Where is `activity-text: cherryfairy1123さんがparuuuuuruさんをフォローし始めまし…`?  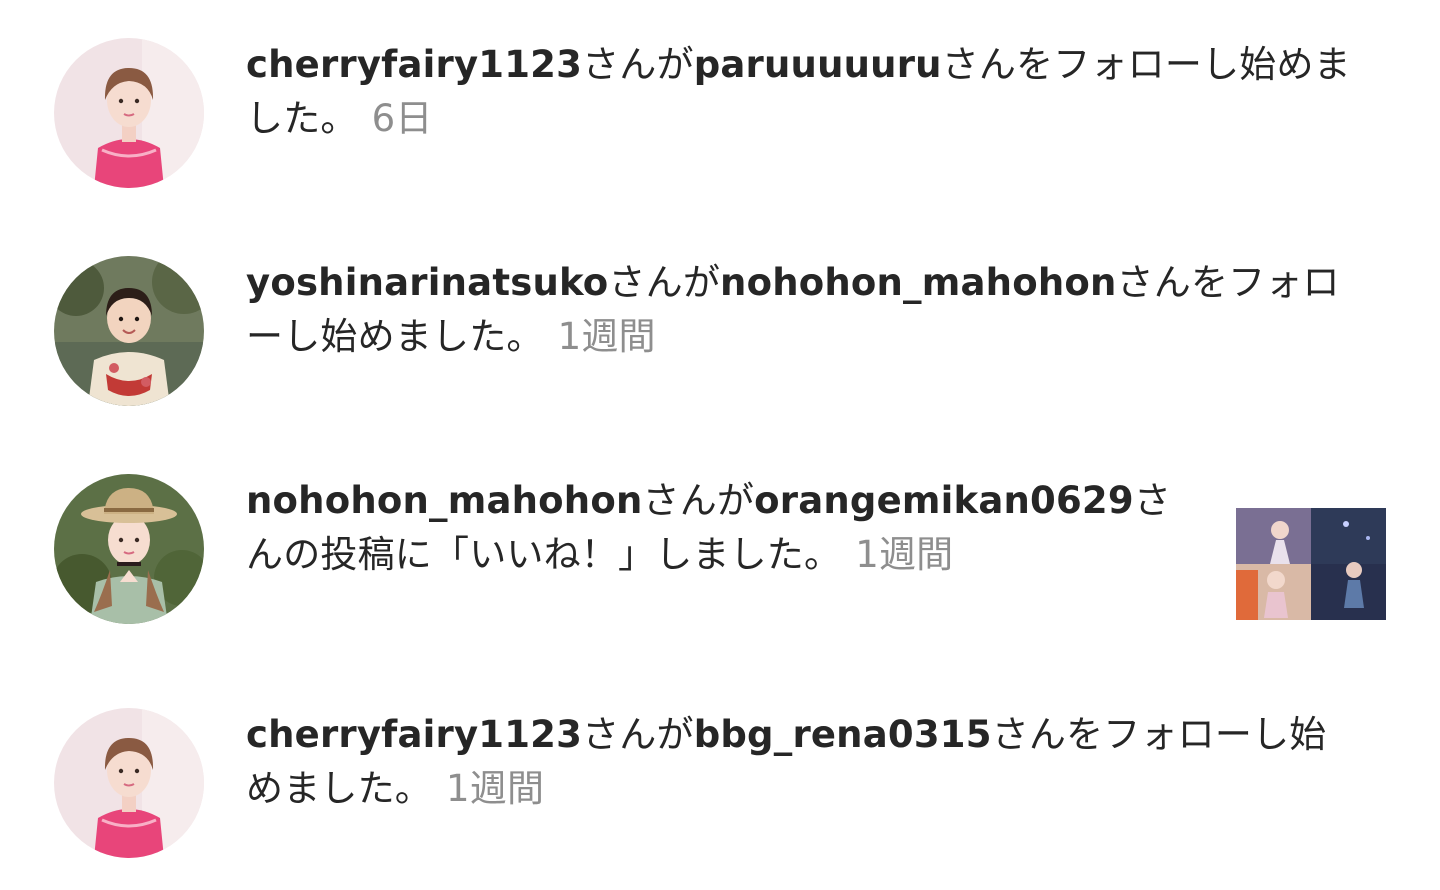 activity-text: cherryfairy1123さんがparuuuuuruさんをフォローし始めまし… is located at coordinates (801, 92).